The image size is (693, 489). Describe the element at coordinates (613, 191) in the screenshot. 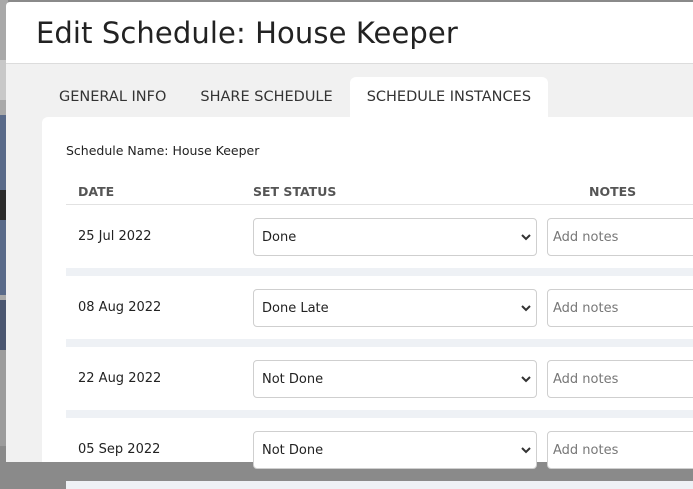

I see `column-header-notes: NOTES` at that location.